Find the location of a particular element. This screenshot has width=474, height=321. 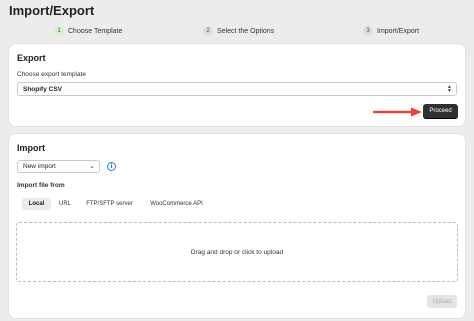

tab-url: URL is located at coordinates (65, 204).